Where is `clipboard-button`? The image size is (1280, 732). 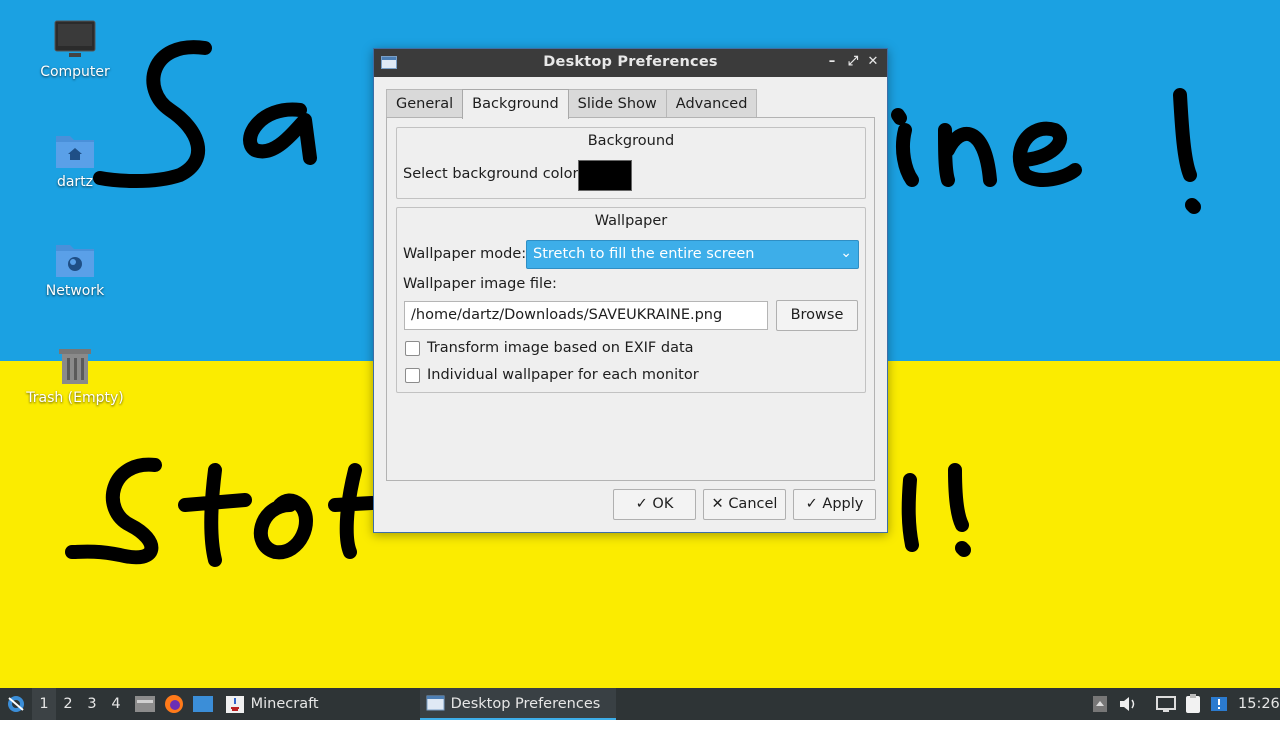
clipboard-button is located at coordinates (1193, 704).